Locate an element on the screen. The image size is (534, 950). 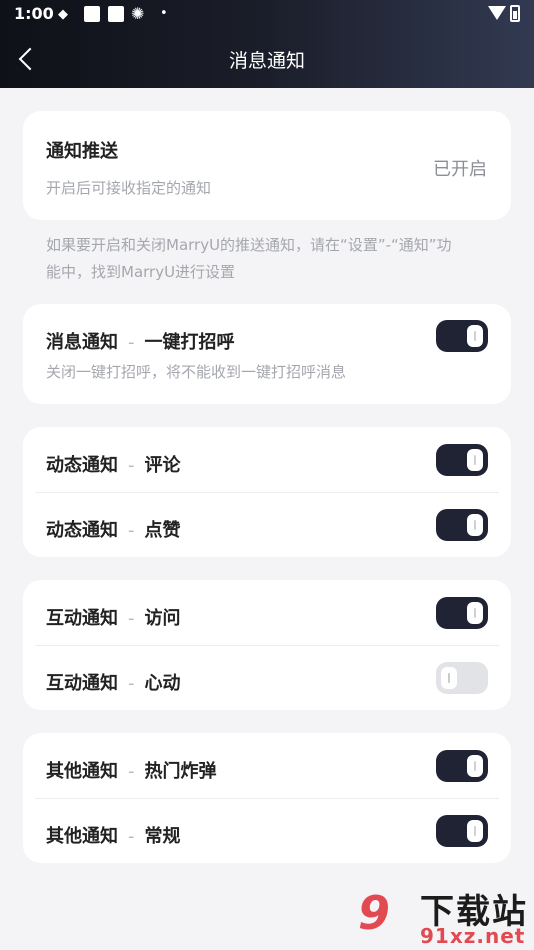
row-item: 评论 is located at coordinates (162, 465).